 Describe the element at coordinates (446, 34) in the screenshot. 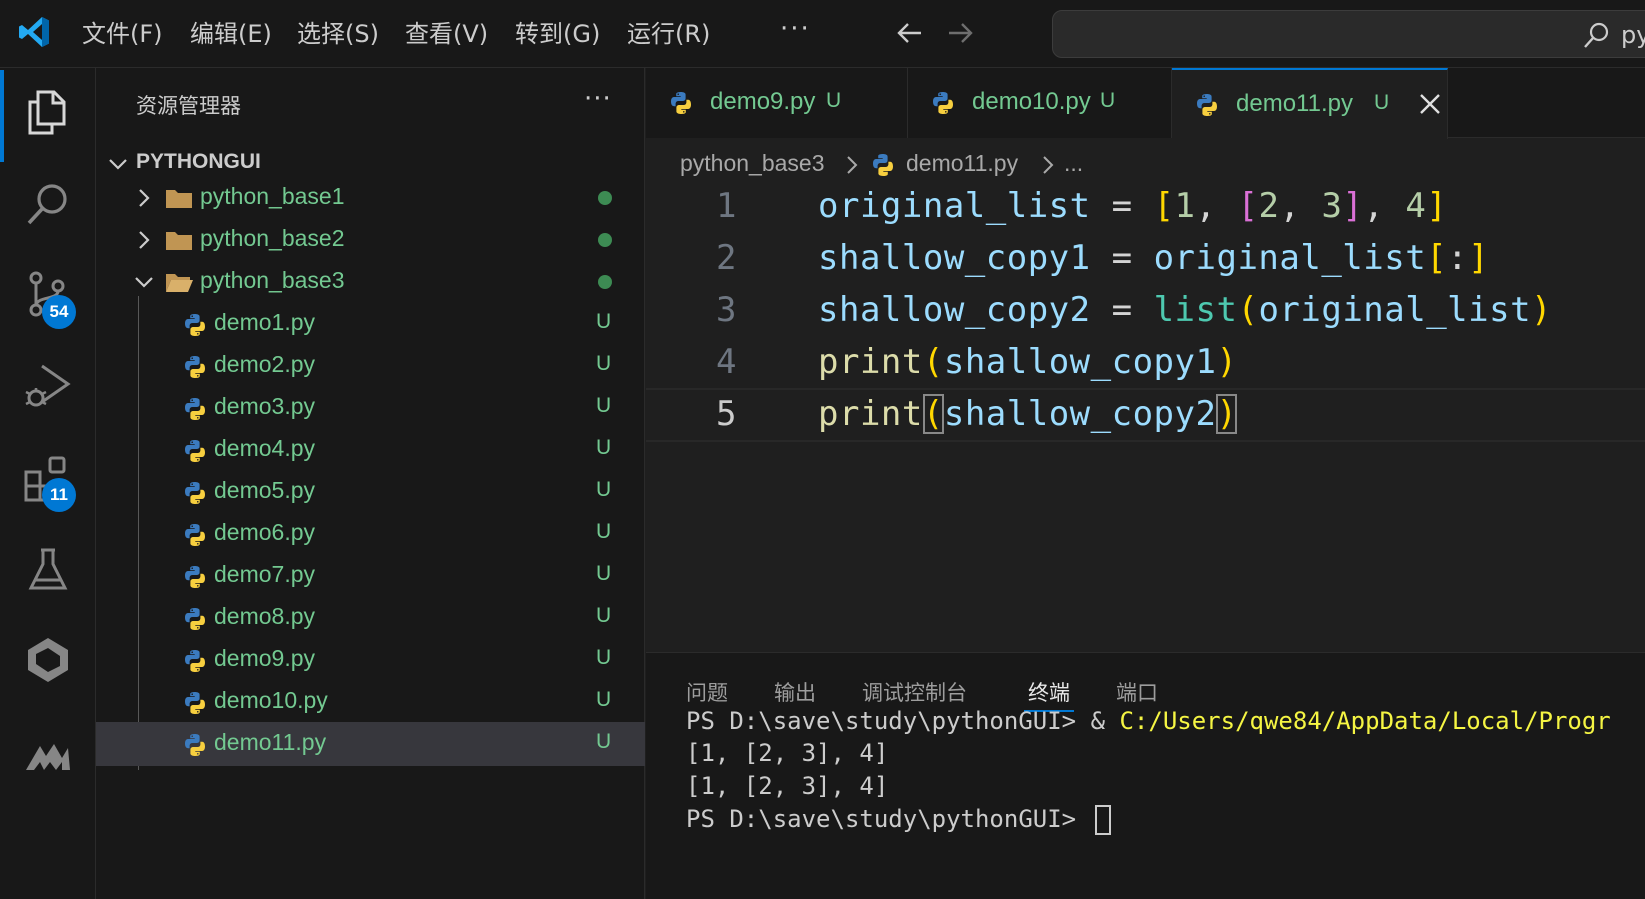

I see `menu-view: 查看(V)` at that location.